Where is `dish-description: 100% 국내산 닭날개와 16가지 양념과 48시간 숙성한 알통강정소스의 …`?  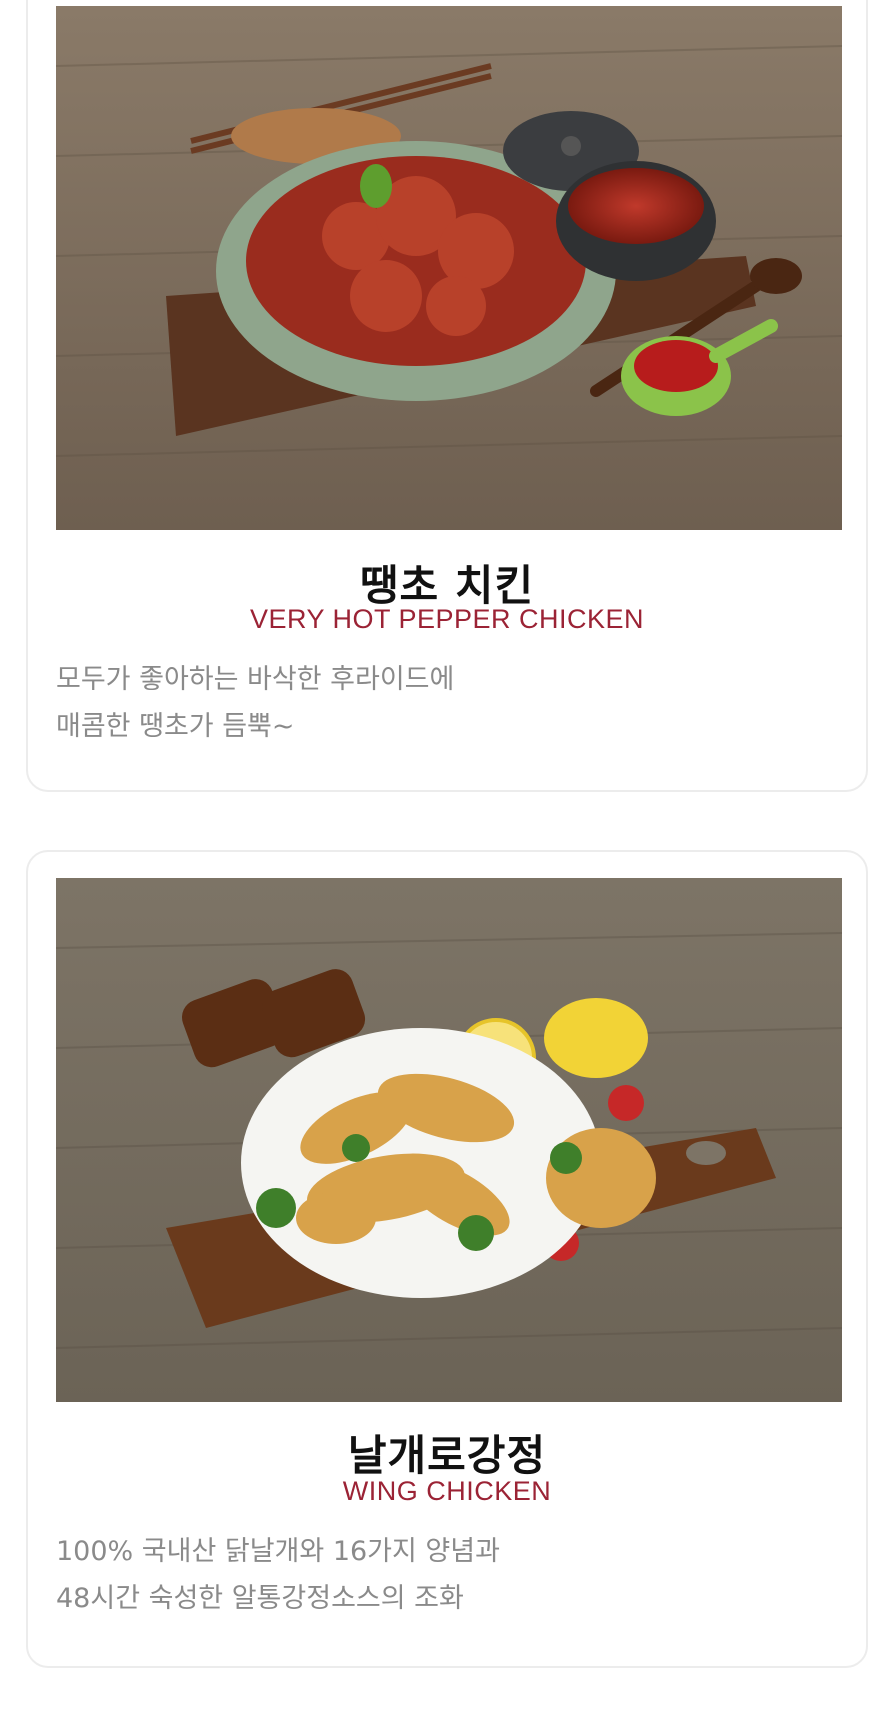
dish-description: 100% 국내산 닭날개와 16가지 양념과 48시간 숙성한 알통강정소스의 … is located at coordinates (449, 1575).